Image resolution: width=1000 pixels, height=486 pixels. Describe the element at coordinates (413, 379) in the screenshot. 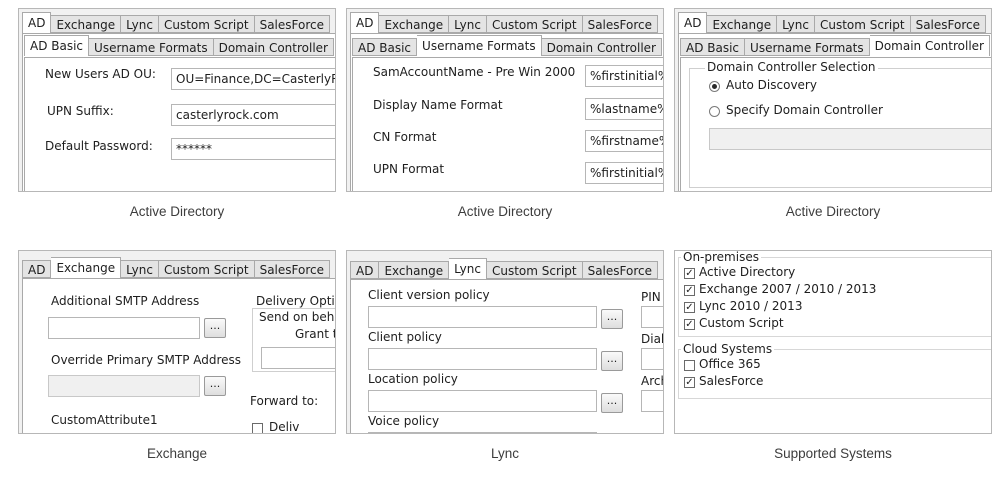

I see `location-policy-label: Location policy` at that location.